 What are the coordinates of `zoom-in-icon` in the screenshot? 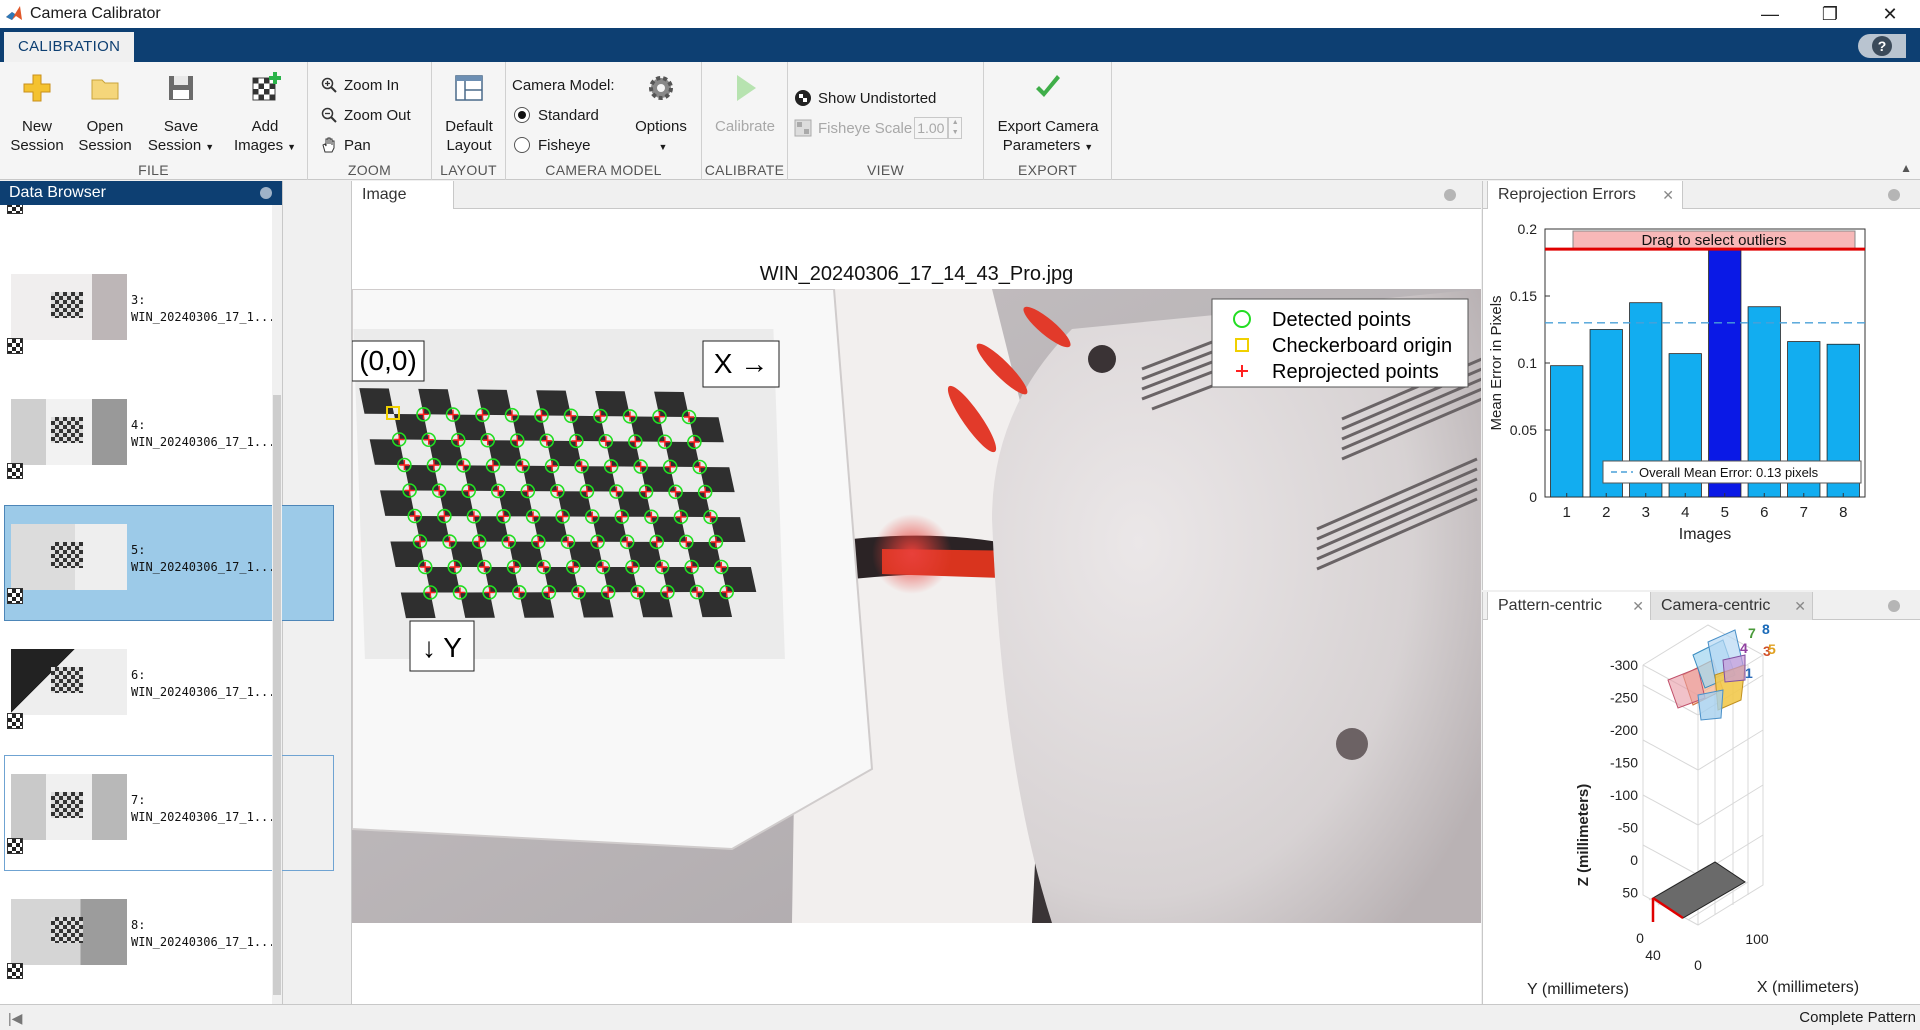 It's located at (329, 85).